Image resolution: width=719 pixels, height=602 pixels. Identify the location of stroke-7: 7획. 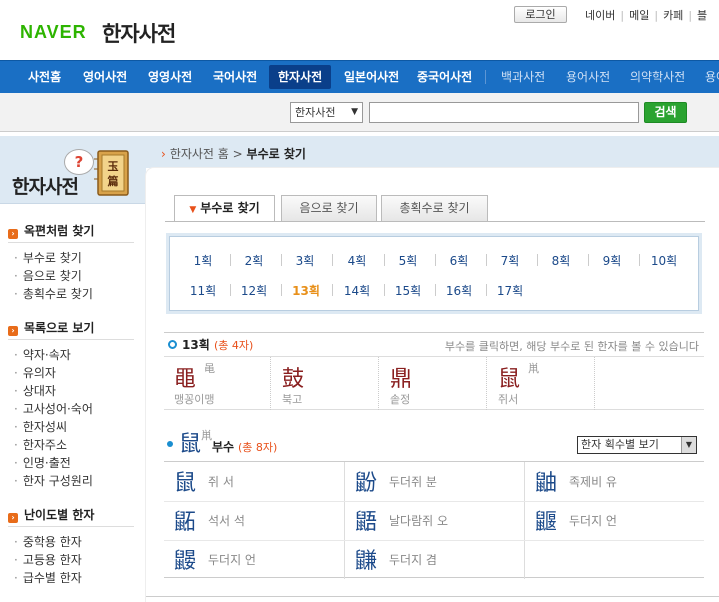
(510, 260).